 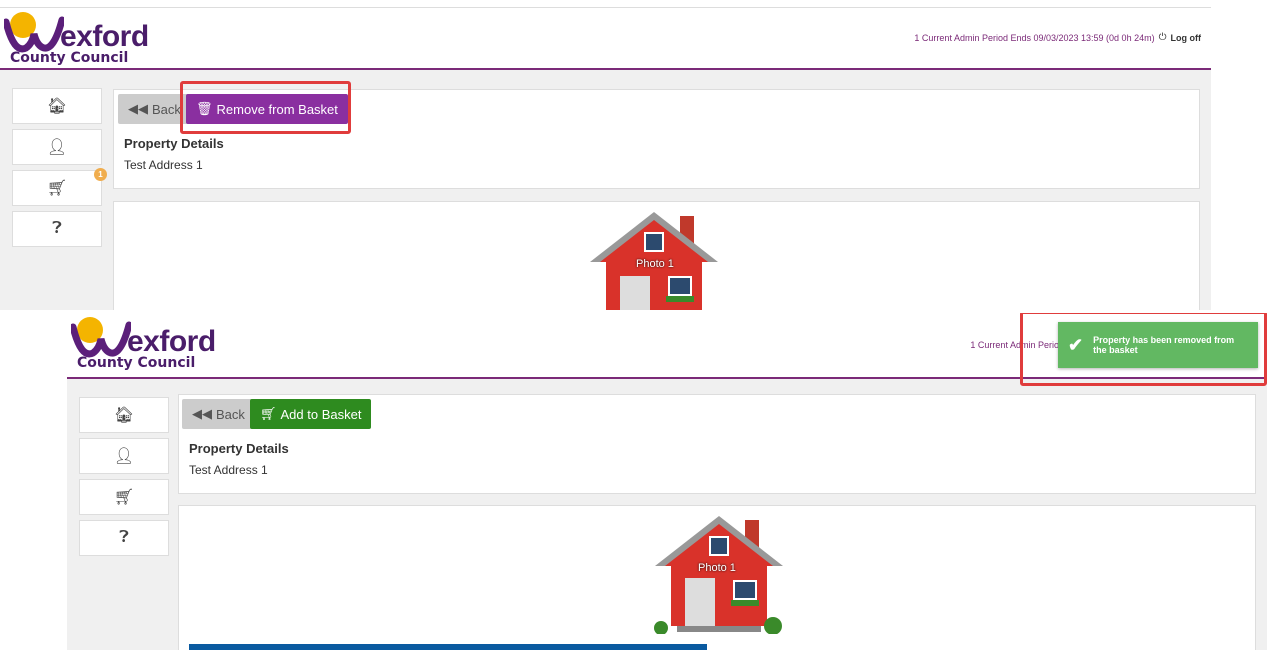 I want to click on browser-strip, so click(x=605, y=4).